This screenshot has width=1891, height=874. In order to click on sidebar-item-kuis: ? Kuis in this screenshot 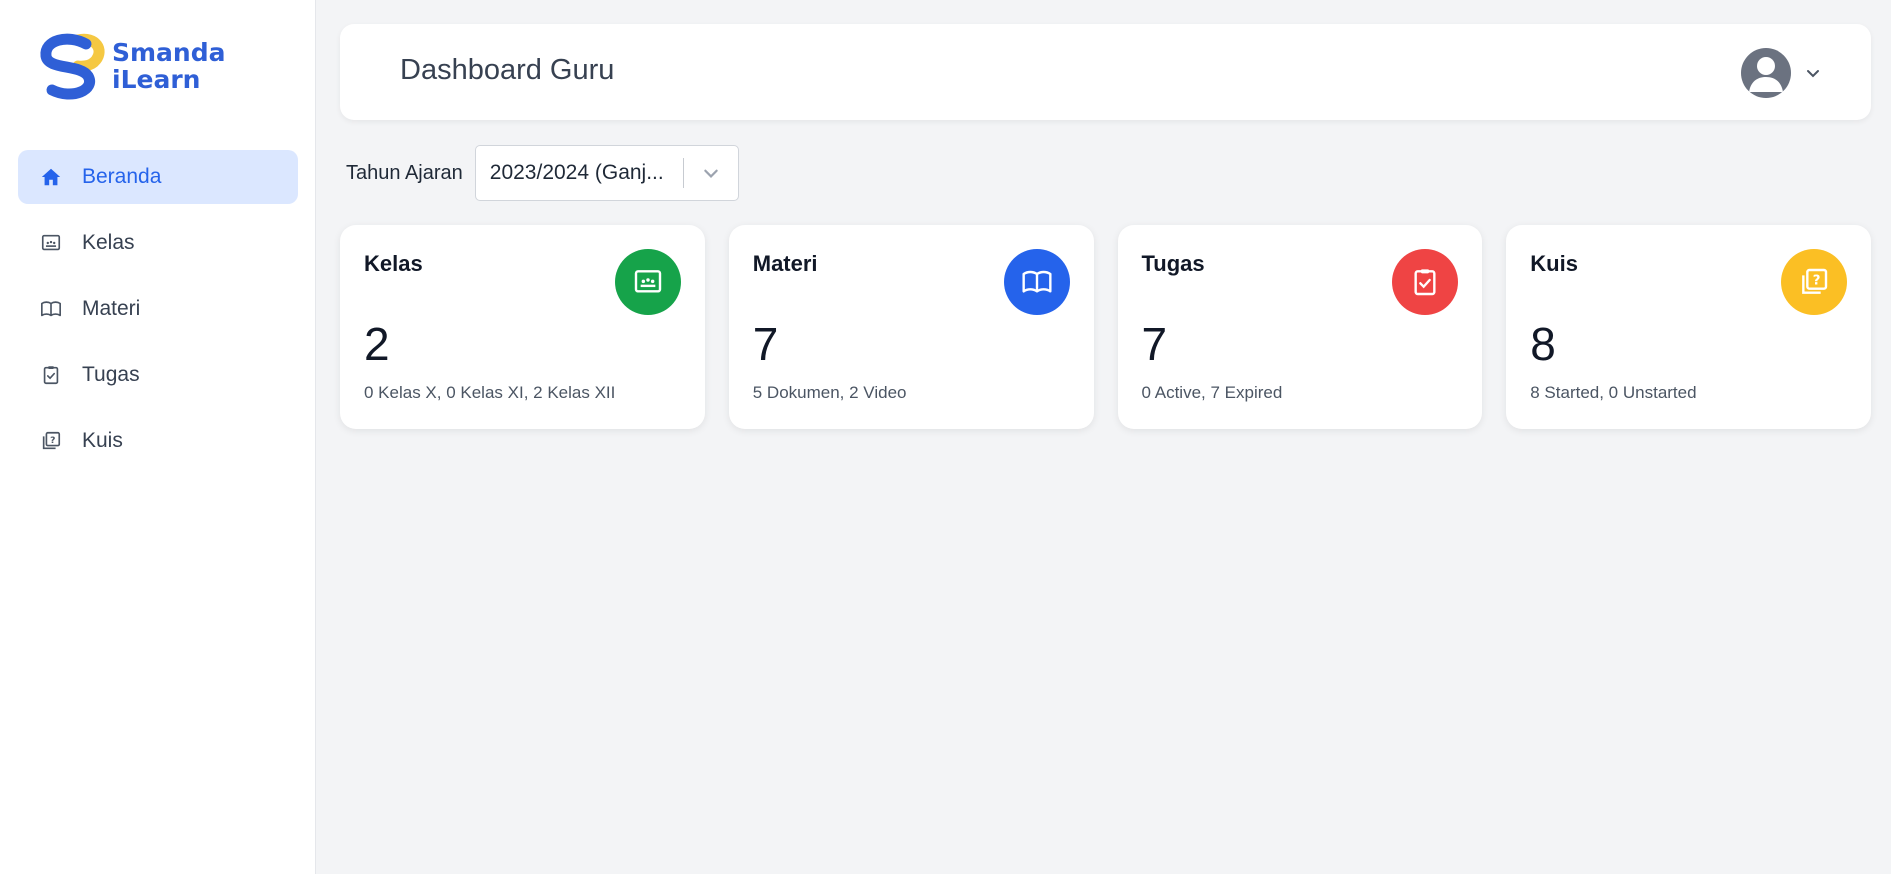, I will do `click(158, 441)`.